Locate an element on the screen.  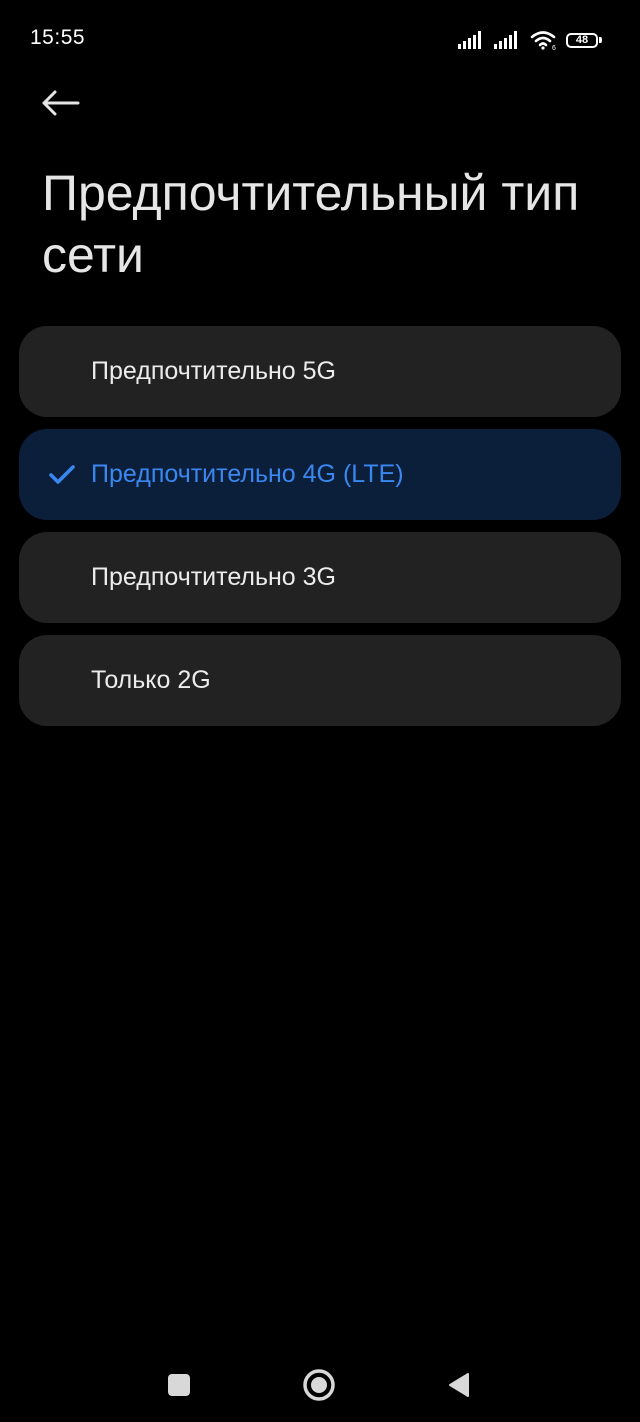
option-4g-preferred: Предпочтительно 4G (LTE) is located at coordinates (320, 474).